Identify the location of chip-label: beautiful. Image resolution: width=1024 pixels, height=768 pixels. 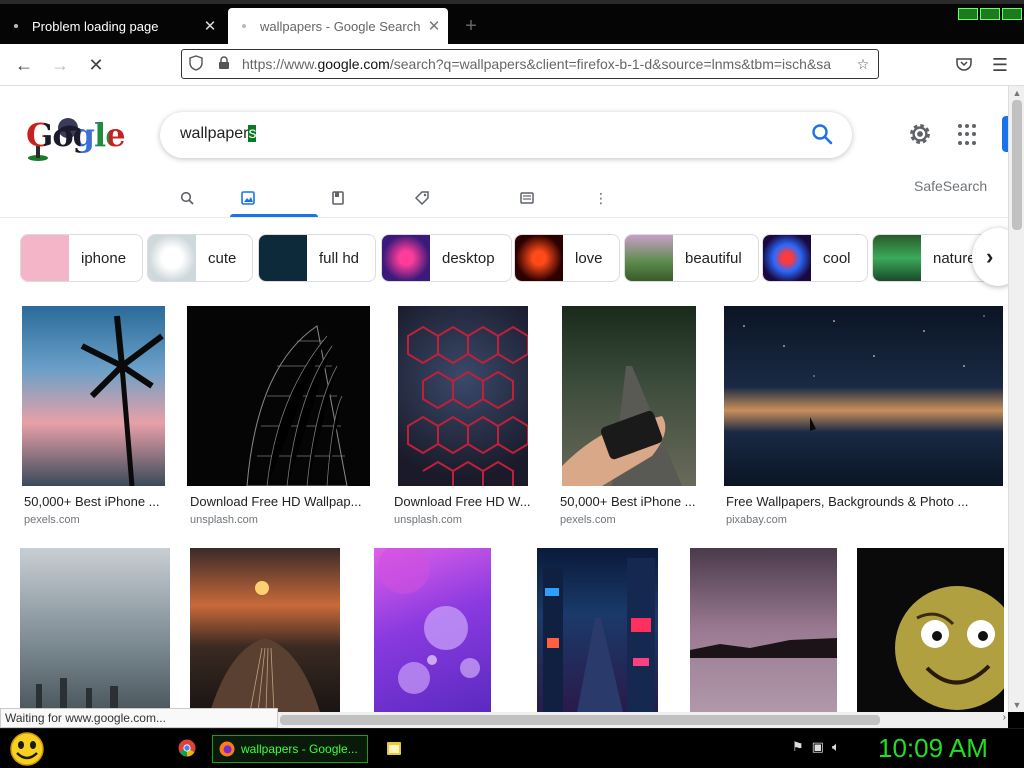
(713, 258).